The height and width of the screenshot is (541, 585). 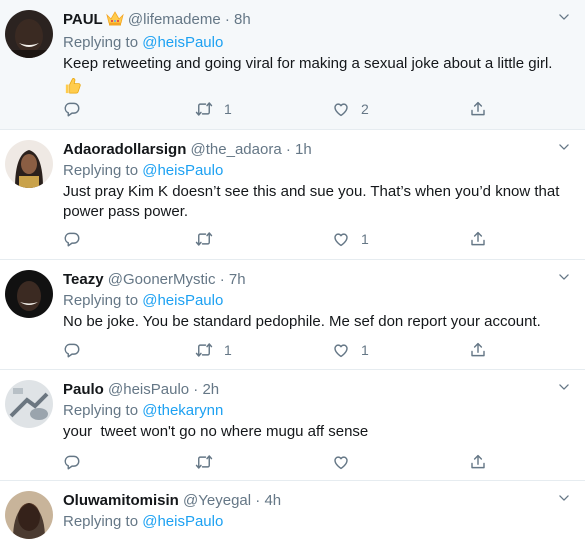 What do you see at coordinates (242, 19) in the screenshot?
I see `timestamp: 8h` at bounding box center [242, 19].